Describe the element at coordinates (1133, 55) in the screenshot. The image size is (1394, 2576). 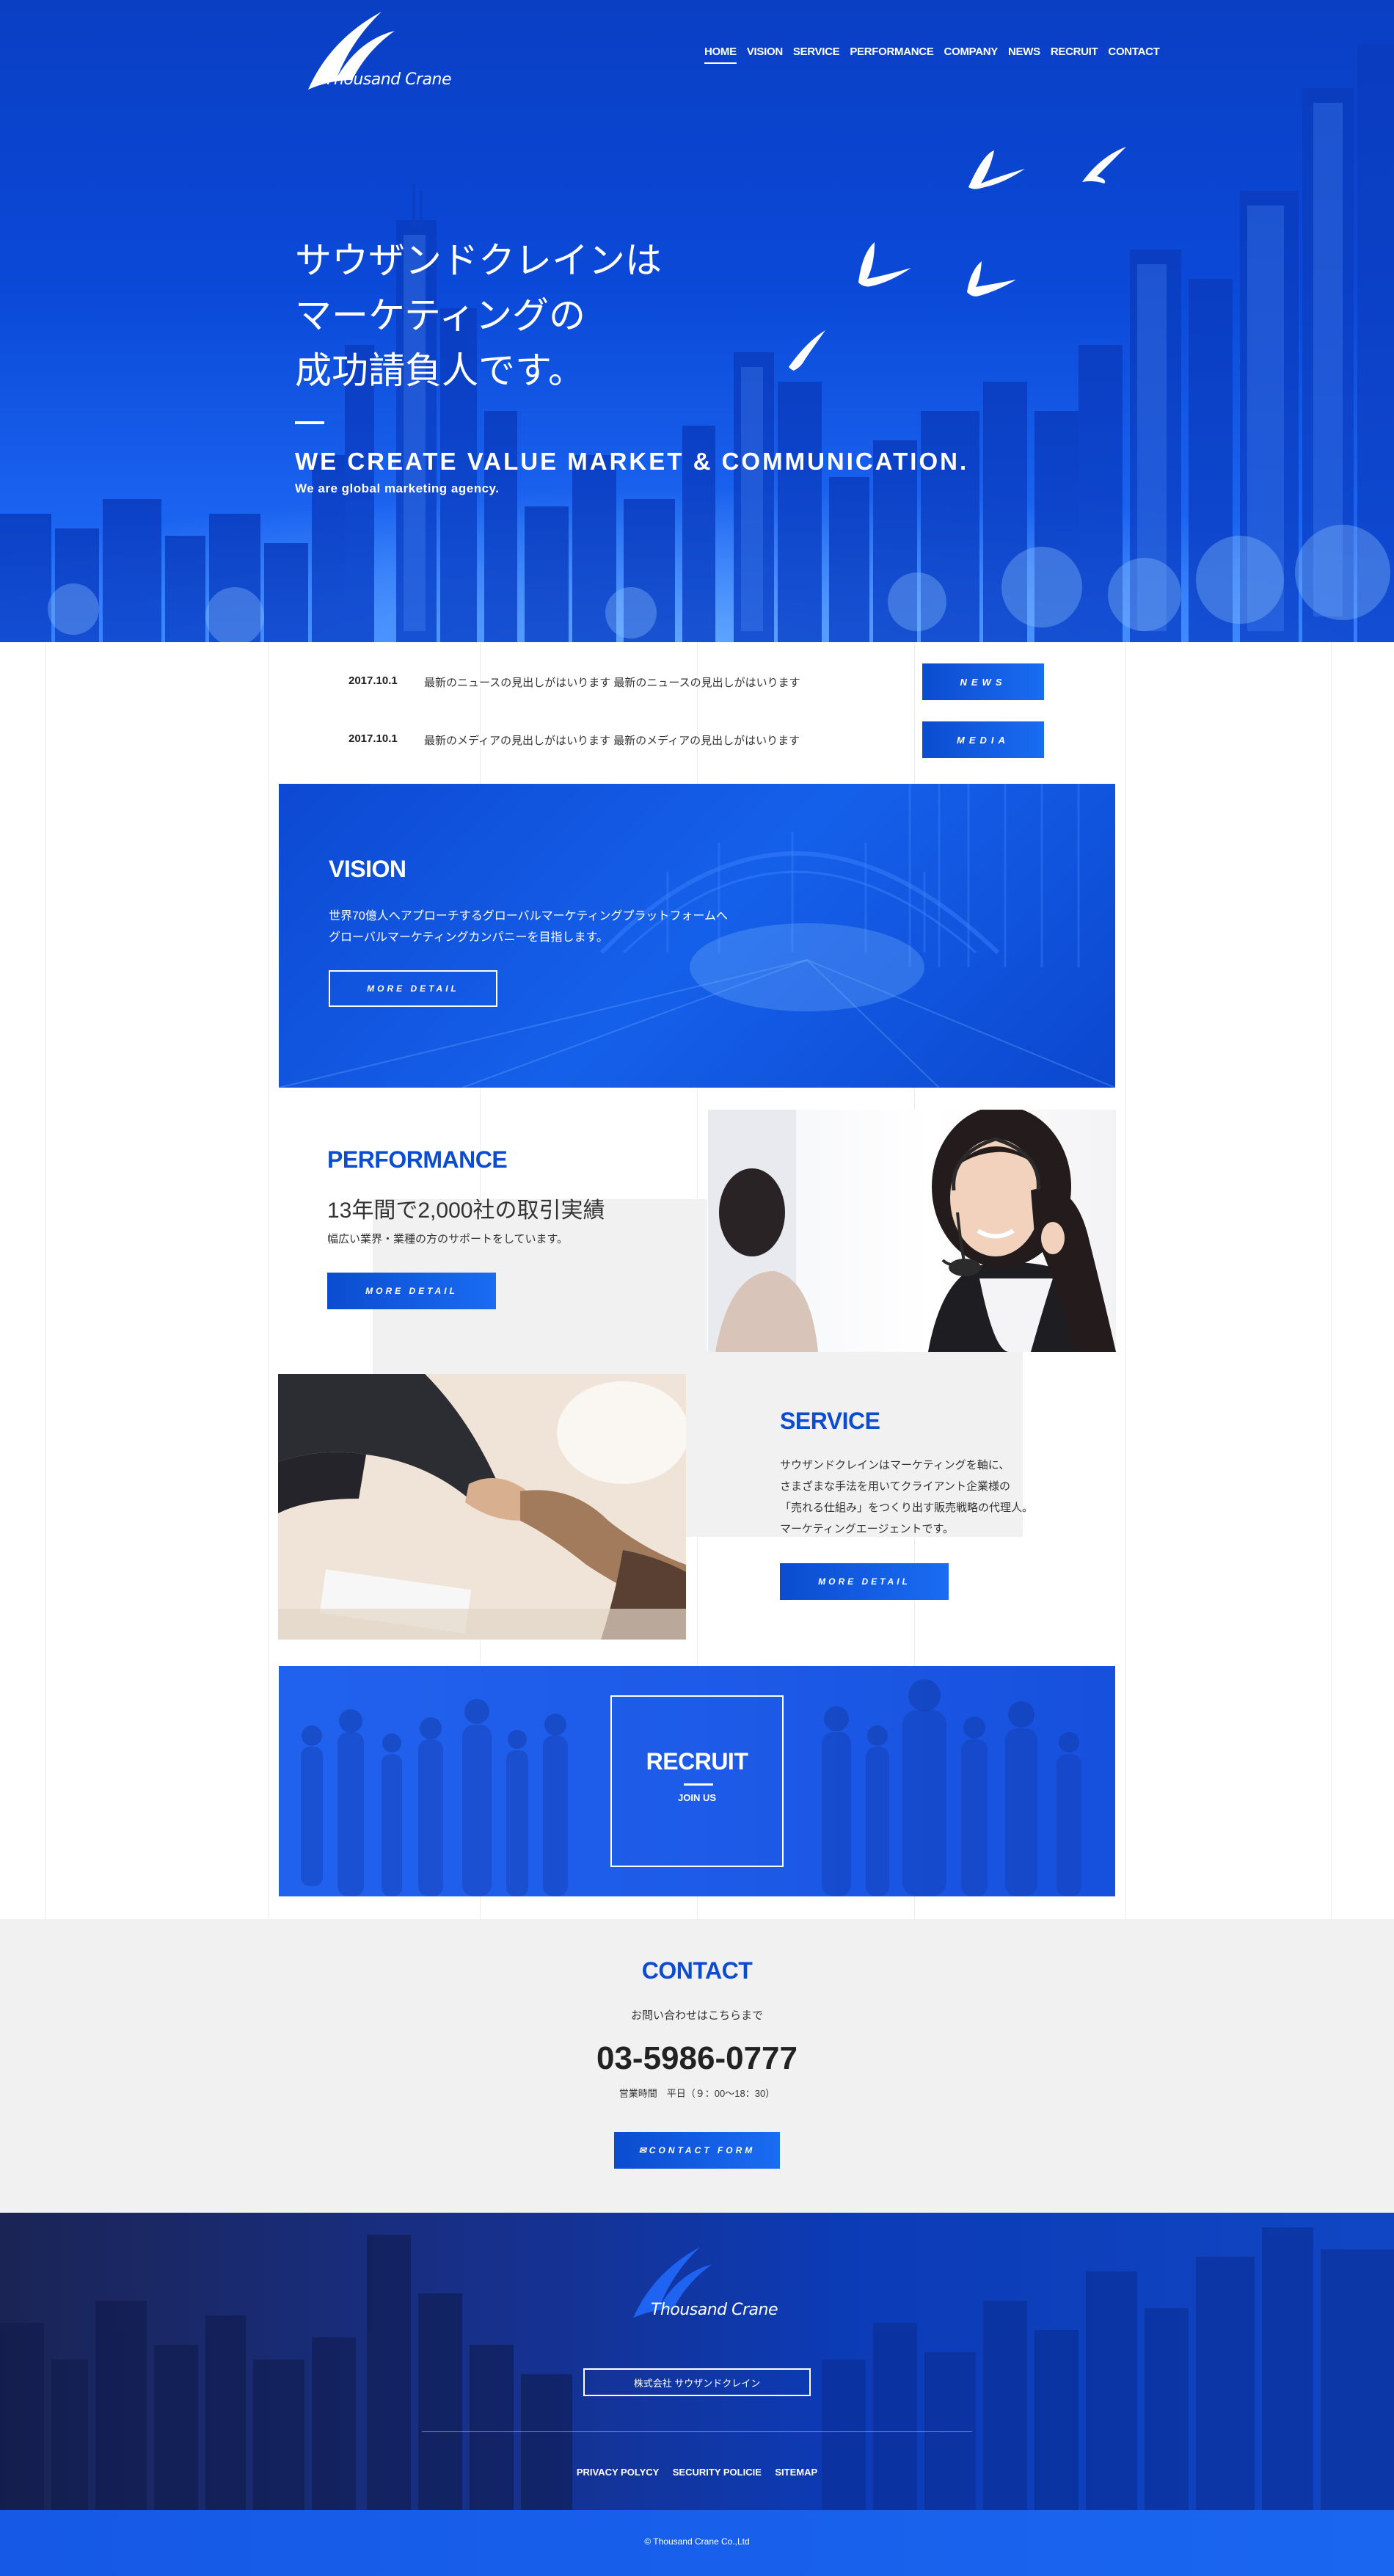
I see `nav-contact: CONTACT` at that location.